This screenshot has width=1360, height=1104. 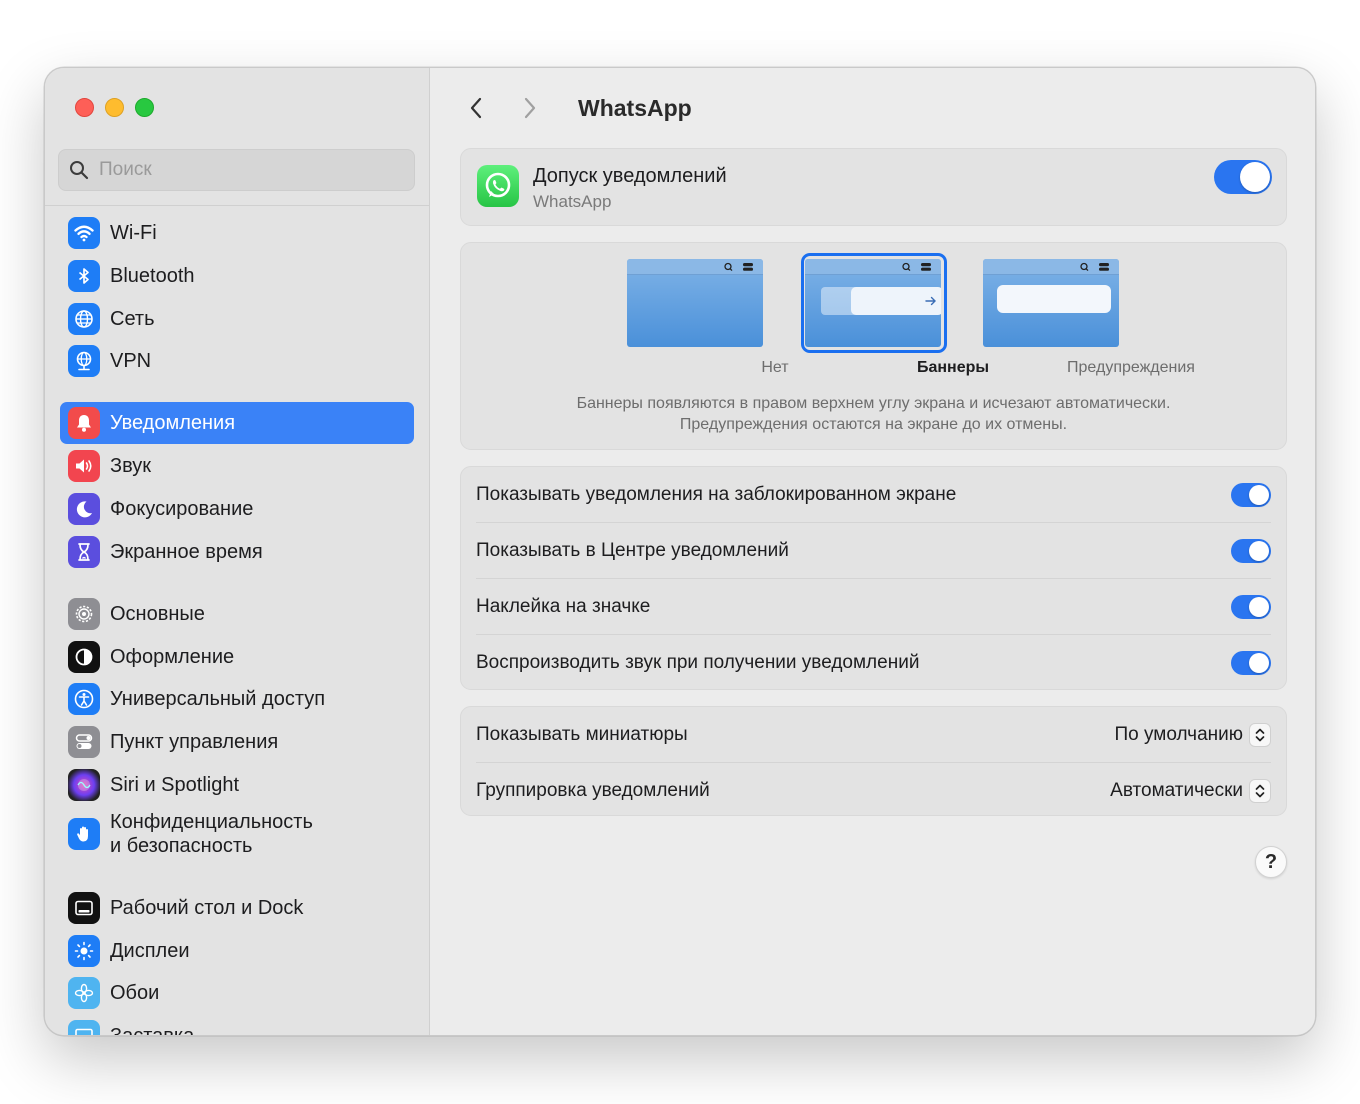 I want to click on sidebar-item-notifications: Уведомления, so click(x=237, y=423).